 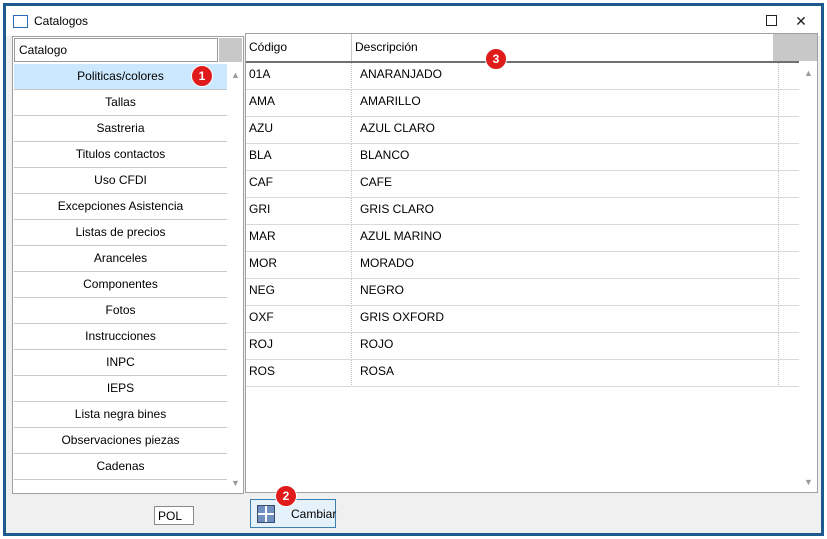 What do you see at coordinates (120, 467) in the screenshot?
I see `catalog-item: Cadenas` at bounding box center [120, 467].